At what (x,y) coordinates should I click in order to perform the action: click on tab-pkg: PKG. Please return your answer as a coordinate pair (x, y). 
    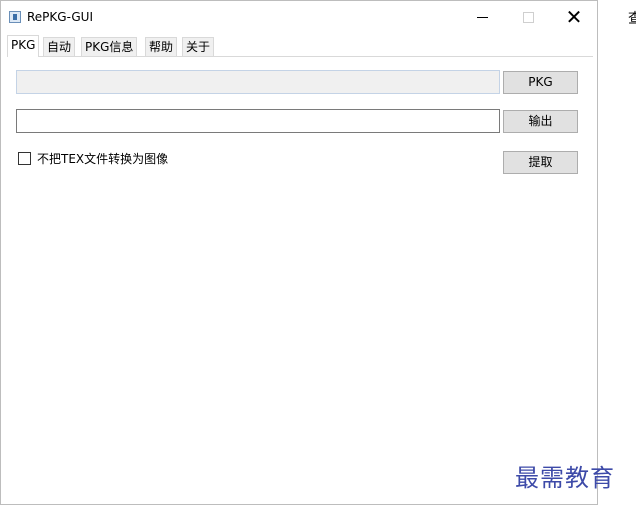
    Looking at the image, I should click on (23, 46).